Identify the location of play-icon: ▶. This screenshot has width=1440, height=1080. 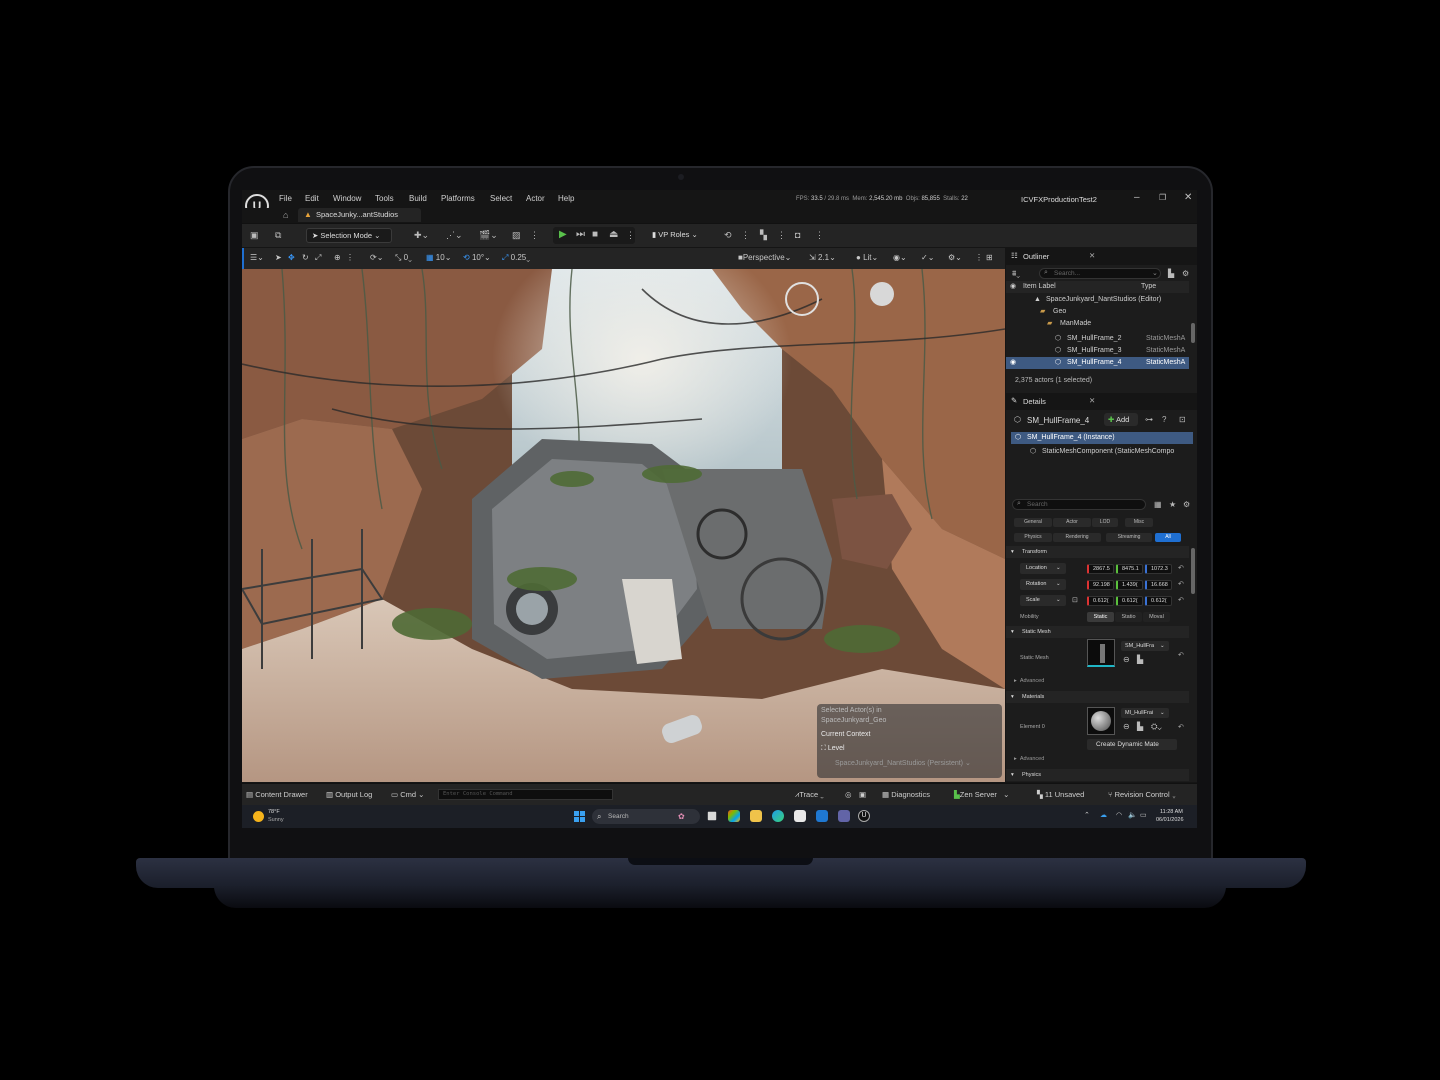
(563, 234).